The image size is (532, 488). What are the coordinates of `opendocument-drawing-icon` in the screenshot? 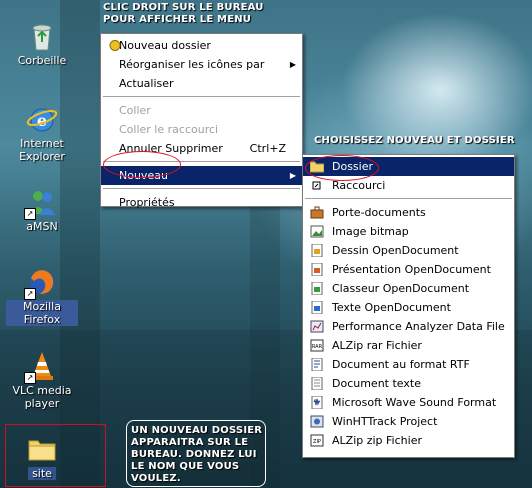 It's located at (317, 250).